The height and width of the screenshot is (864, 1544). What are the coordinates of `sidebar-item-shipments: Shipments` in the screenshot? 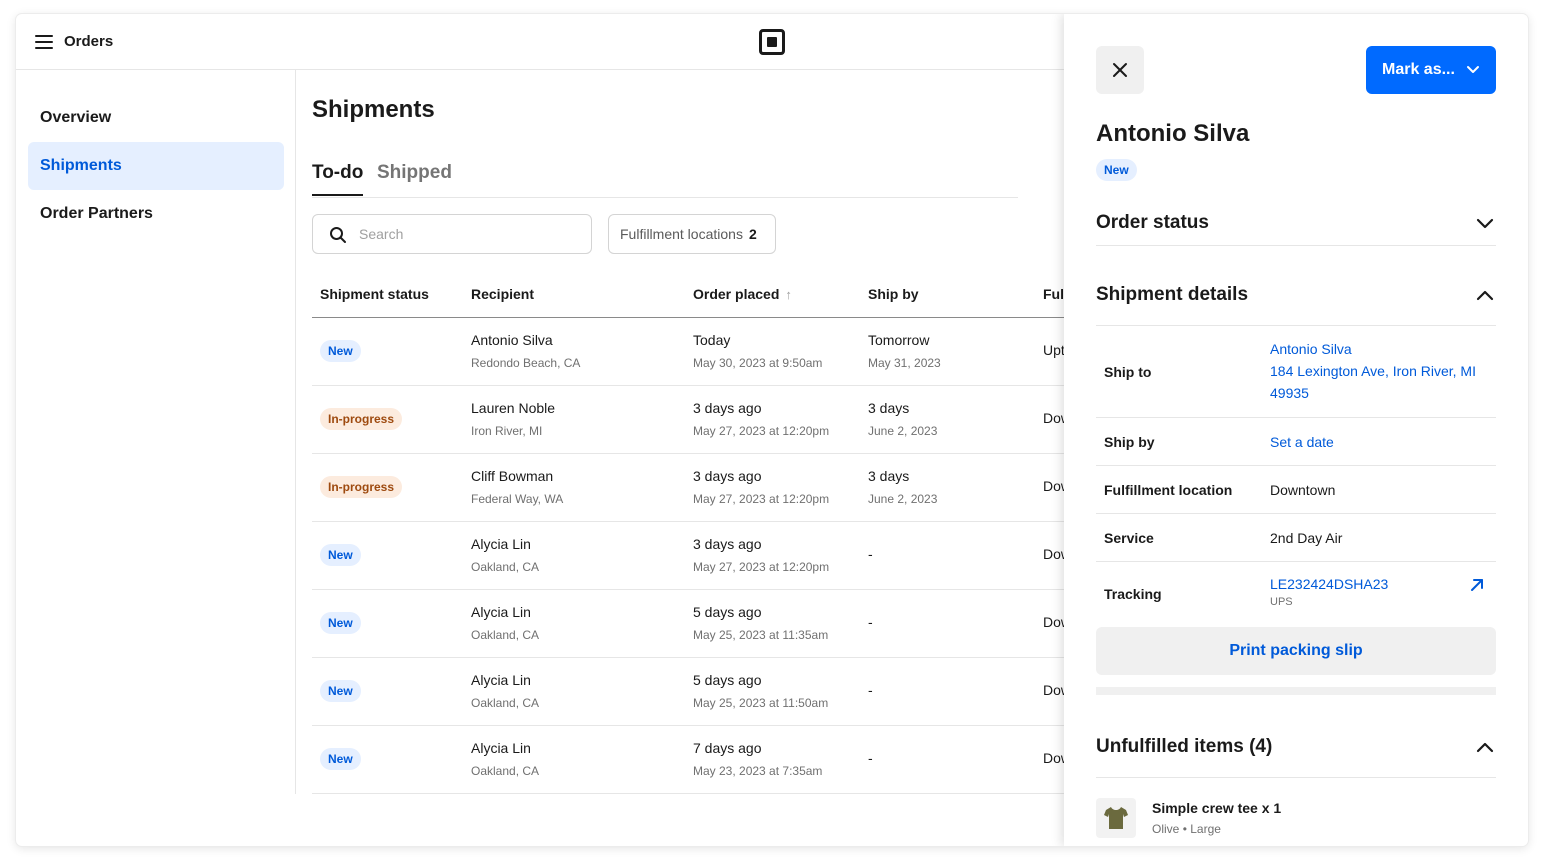 It's located at (156, 166).